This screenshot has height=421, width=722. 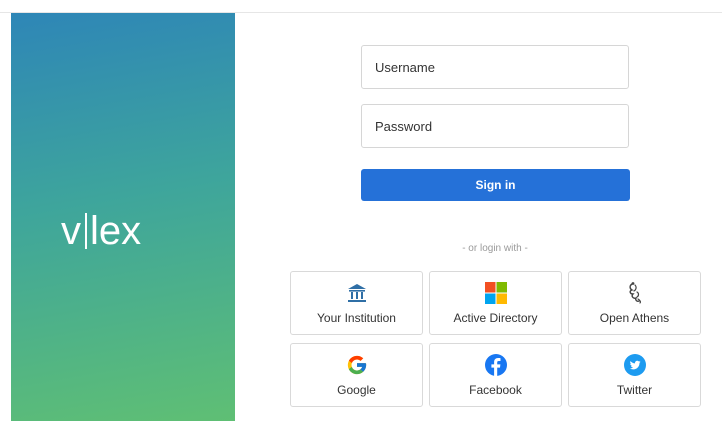 I want to click on open-athens-button: Open Athens, so click(x=634, y=303).